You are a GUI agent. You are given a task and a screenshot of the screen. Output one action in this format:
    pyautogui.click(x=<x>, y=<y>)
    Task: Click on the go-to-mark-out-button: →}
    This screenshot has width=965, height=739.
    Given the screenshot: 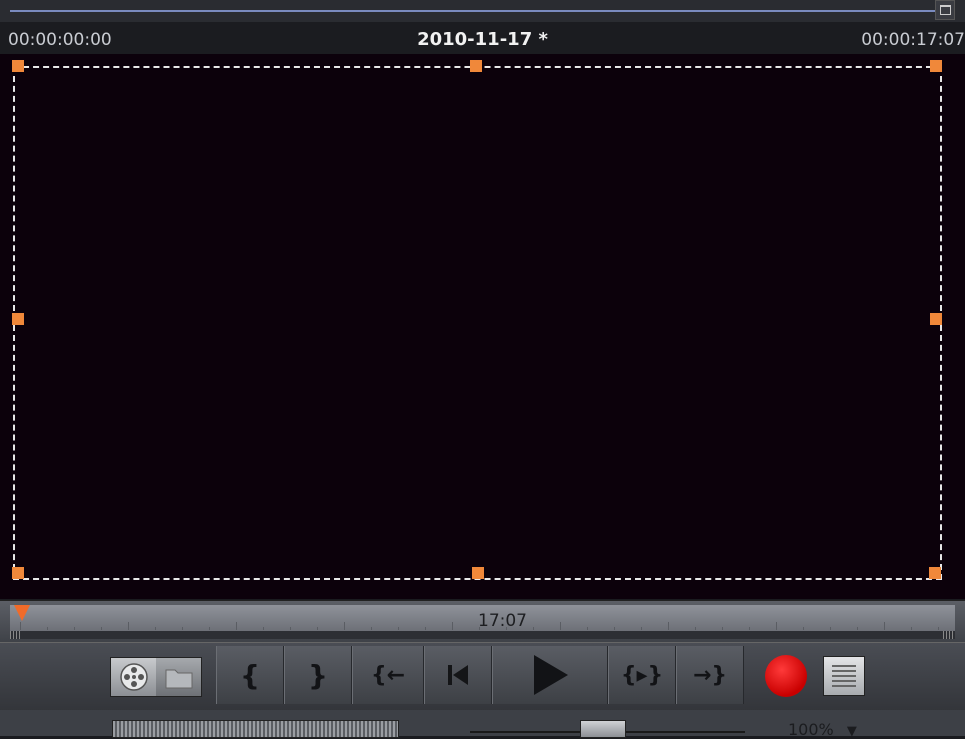 What is the action you would take?
    pyautogui.click(x=710, y=675)
    